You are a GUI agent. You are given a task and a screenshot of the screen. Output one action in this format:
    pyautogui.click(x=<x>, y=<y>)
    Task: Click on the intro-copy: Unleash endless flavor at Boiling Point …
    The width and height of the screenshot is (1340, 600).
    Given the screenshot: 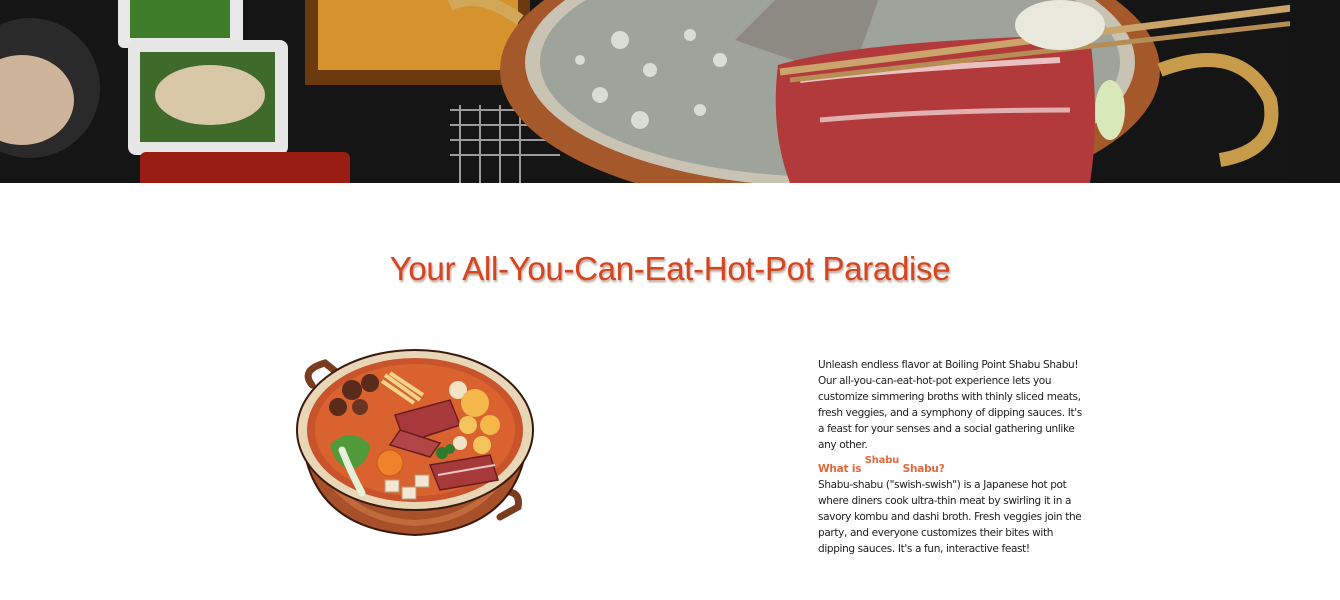 What is the action you would take?
    pyautogui.click(x=954, y=457)
    